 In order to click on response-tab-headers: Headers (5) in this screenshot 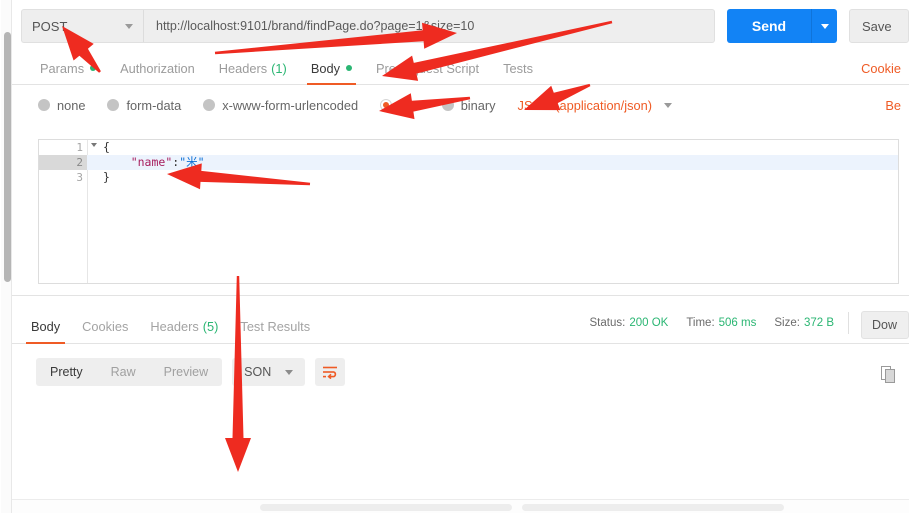, I will do `click(184, 326)`.